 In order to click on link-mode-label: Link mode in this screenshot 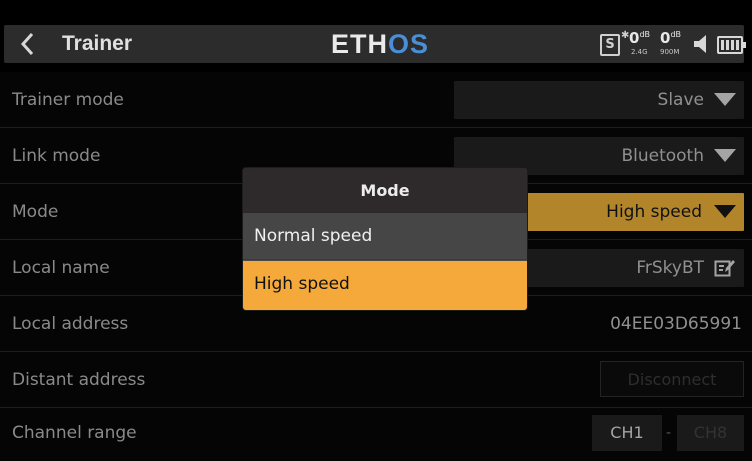, I will do `click(56, 156)`.